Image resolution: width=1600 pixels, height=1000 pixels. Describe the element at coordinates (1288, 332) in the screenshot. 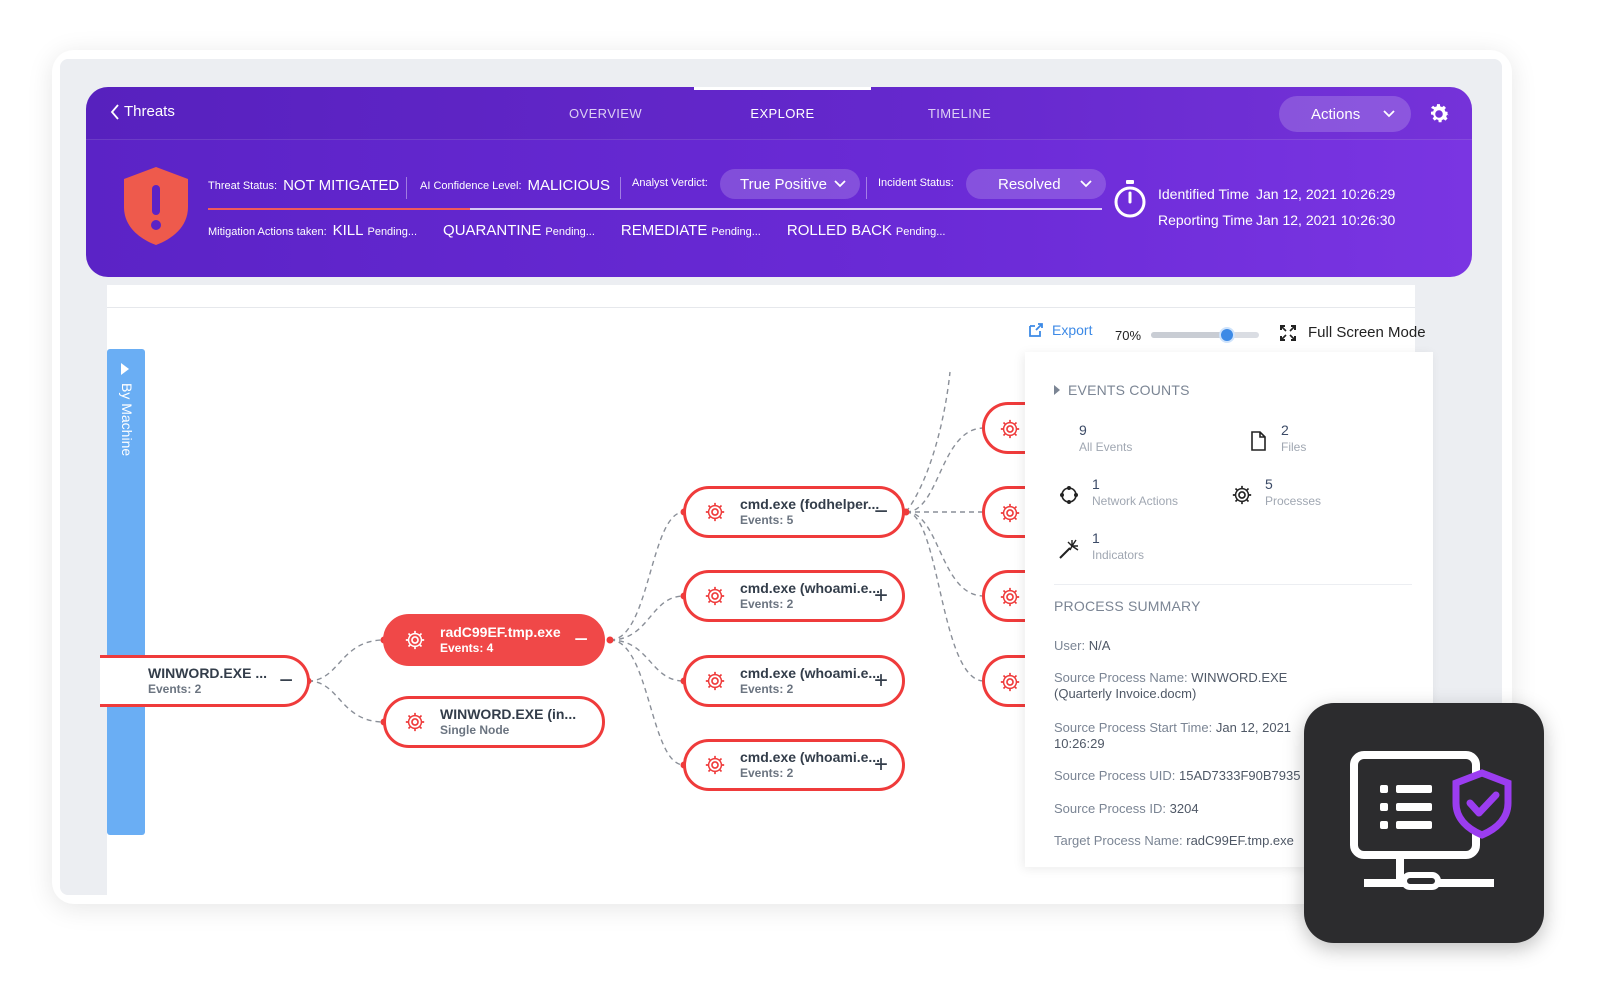

I see `fullscreen-icon` at that location.